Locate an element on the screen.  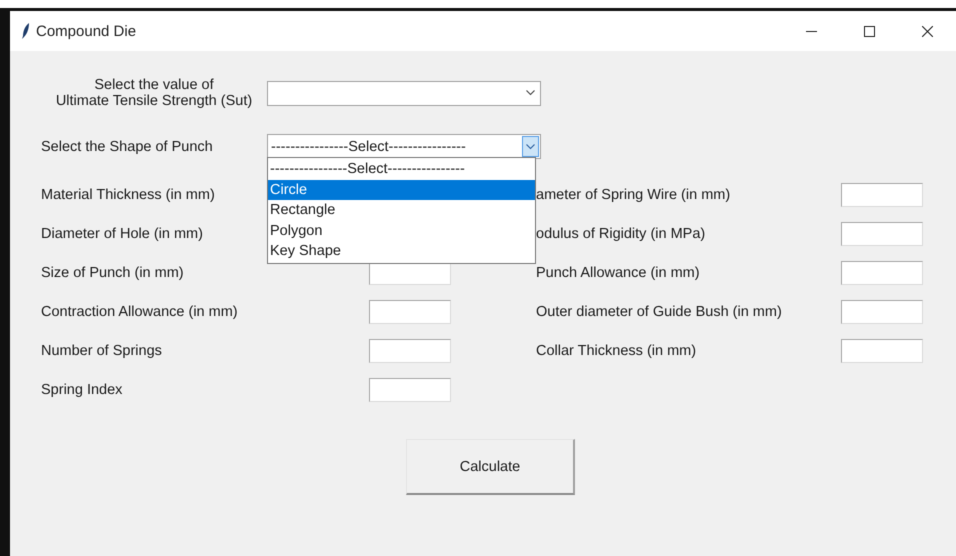
dropdown-option: Key Shape is located at coordinates (401, 251).